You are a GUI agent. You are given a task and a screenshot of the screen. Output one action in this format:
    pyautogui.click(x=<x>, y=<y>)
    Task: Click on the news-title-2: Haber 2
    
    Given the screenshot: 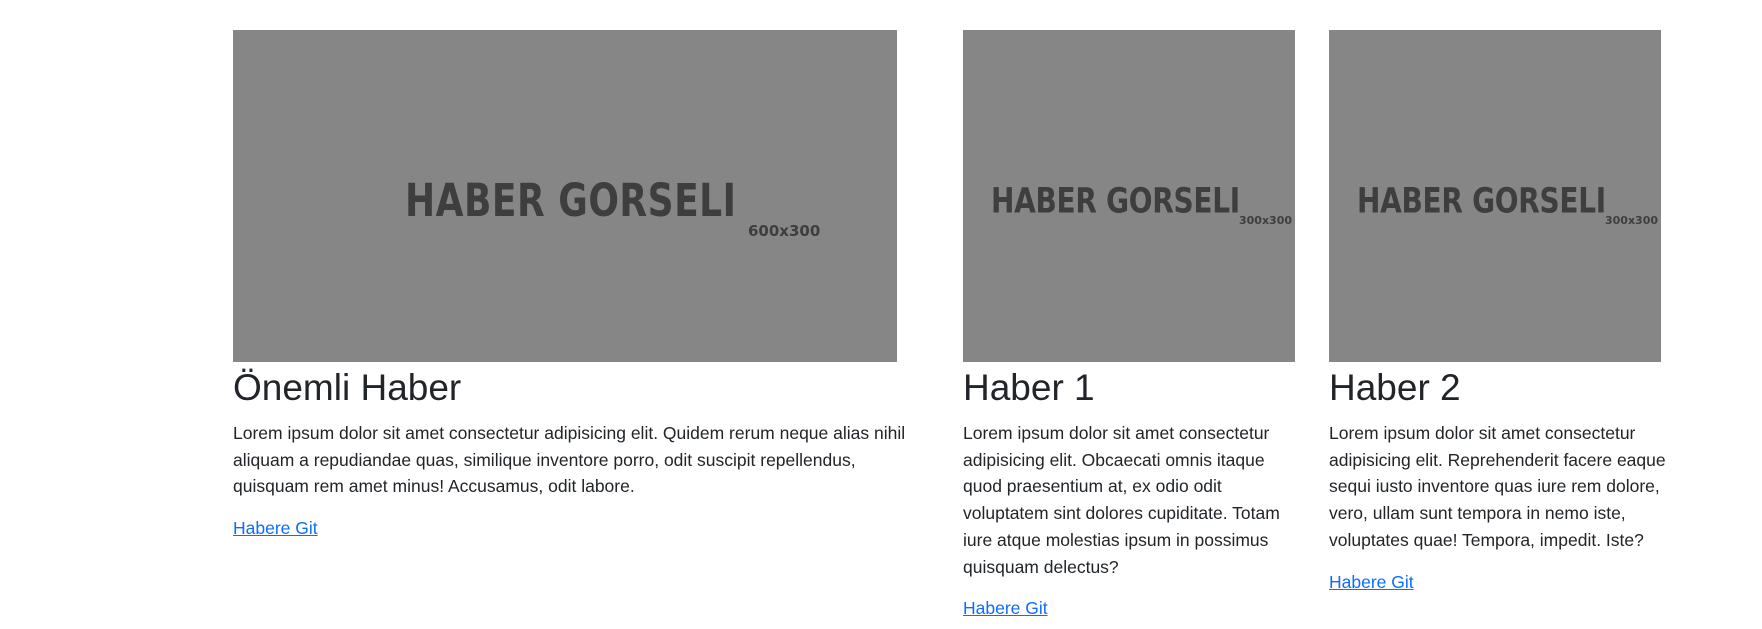 What is the action you would take?
    pyautogui.click(x=1395, y=387)
    